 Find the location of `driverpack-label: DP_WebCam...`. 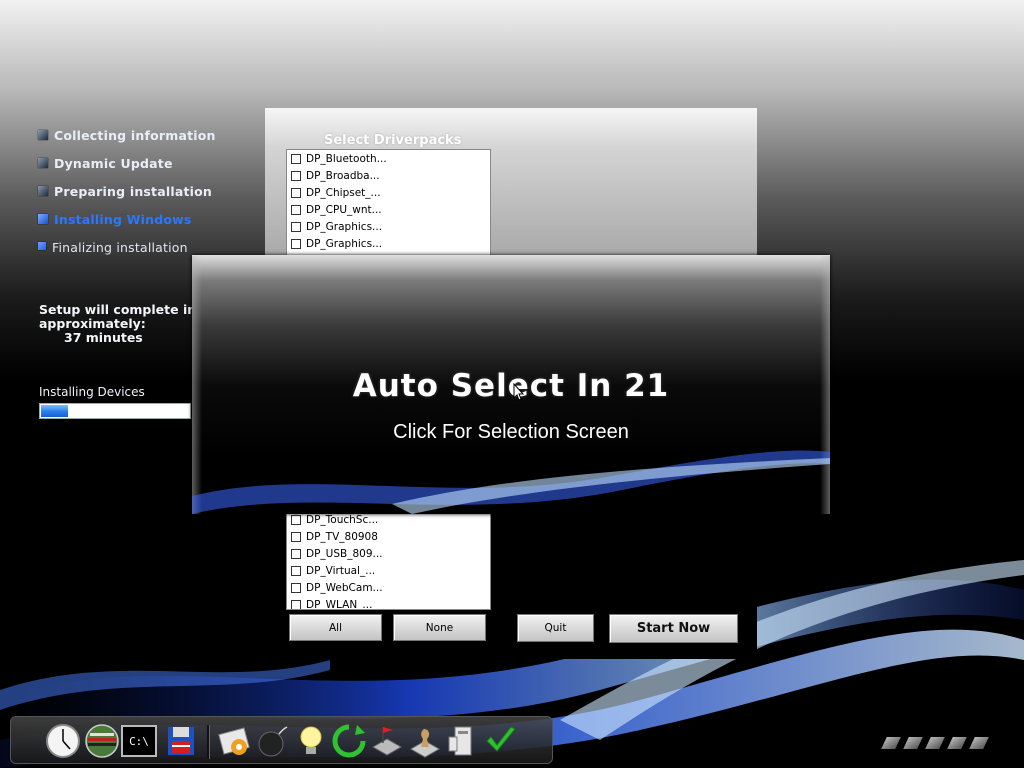

driverpack-label: DP_WebCam... is located at coordinates (344, 587).